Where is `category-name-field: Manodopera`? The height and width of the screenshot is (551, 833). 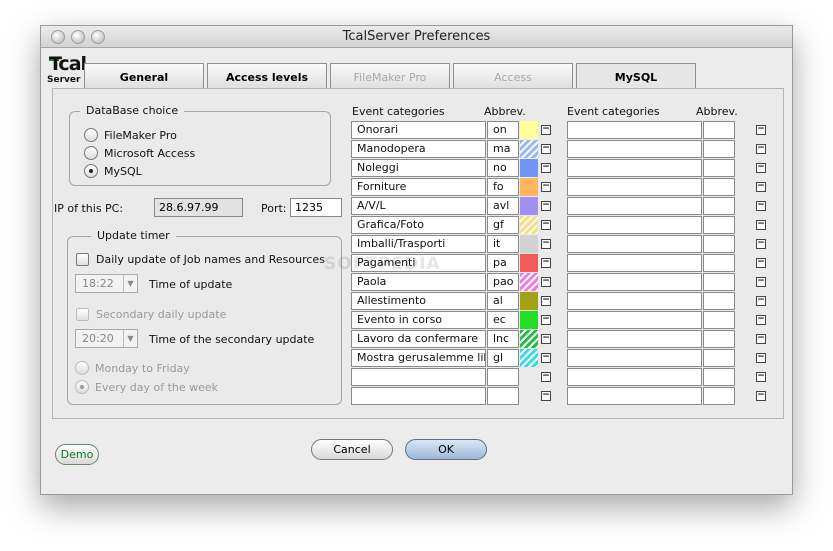 category-name-field: Manodopera is located at coordinates (418, 149).